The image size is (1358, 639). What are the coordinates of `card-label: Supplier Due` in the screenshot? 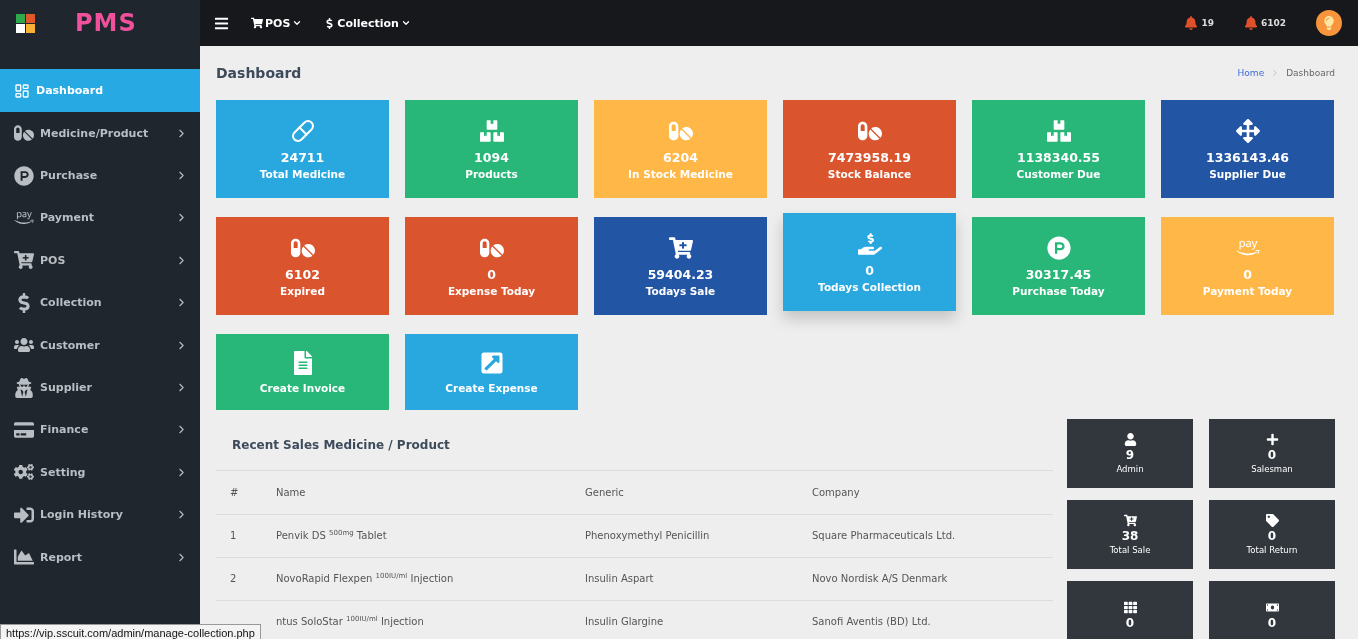 It's located at (1247, 173).